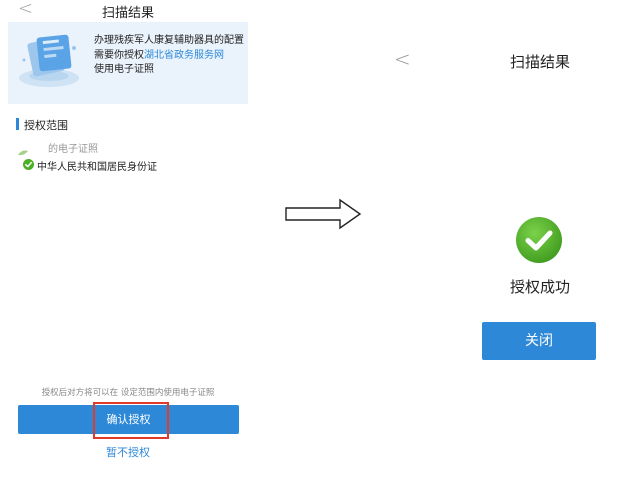 The height and width of the screenshot is (503, 639). I want to click on card-line-2-prefix: 需要你授权, so click(119, 55).